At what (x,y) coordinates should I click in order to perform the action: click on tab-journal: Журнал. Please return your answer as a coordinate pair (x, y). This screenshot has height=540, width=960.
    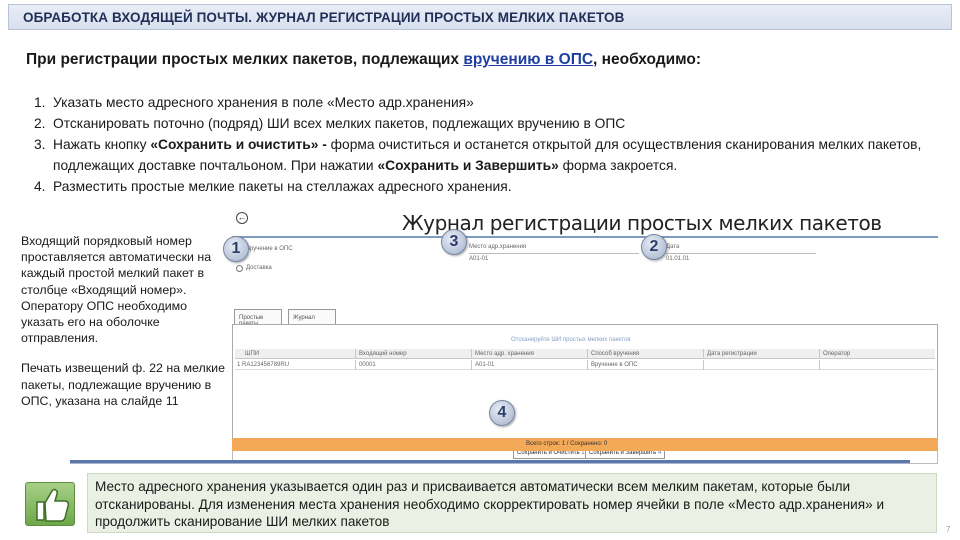
    Looking at the image, I should click on (312, 317).